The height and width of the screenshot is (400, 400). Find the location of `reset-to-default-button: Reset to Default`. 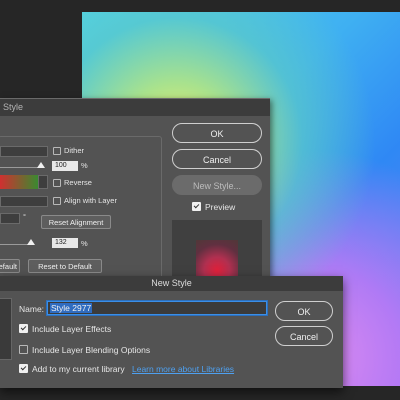

reset-to-default-button: Reset to Default is located at coordinates (65, 266).